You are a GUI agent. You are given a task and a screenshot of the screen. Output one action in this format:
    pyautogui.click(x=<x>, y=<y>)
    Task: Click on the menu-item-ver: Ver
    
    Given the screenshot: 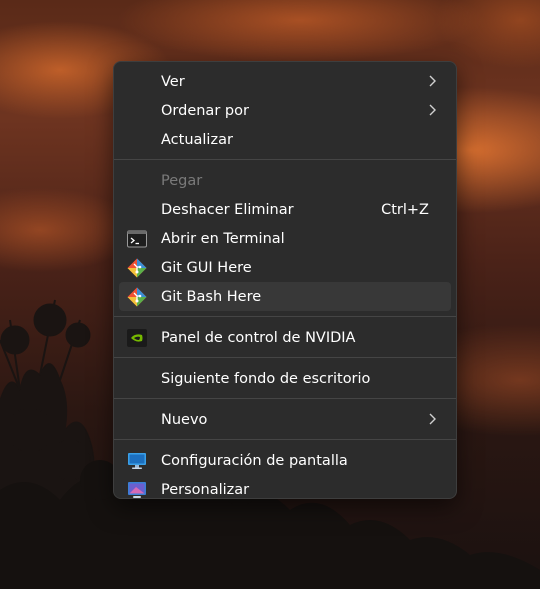 What is the action you would take?
    pyautogui.click(x=285, y=81)
    